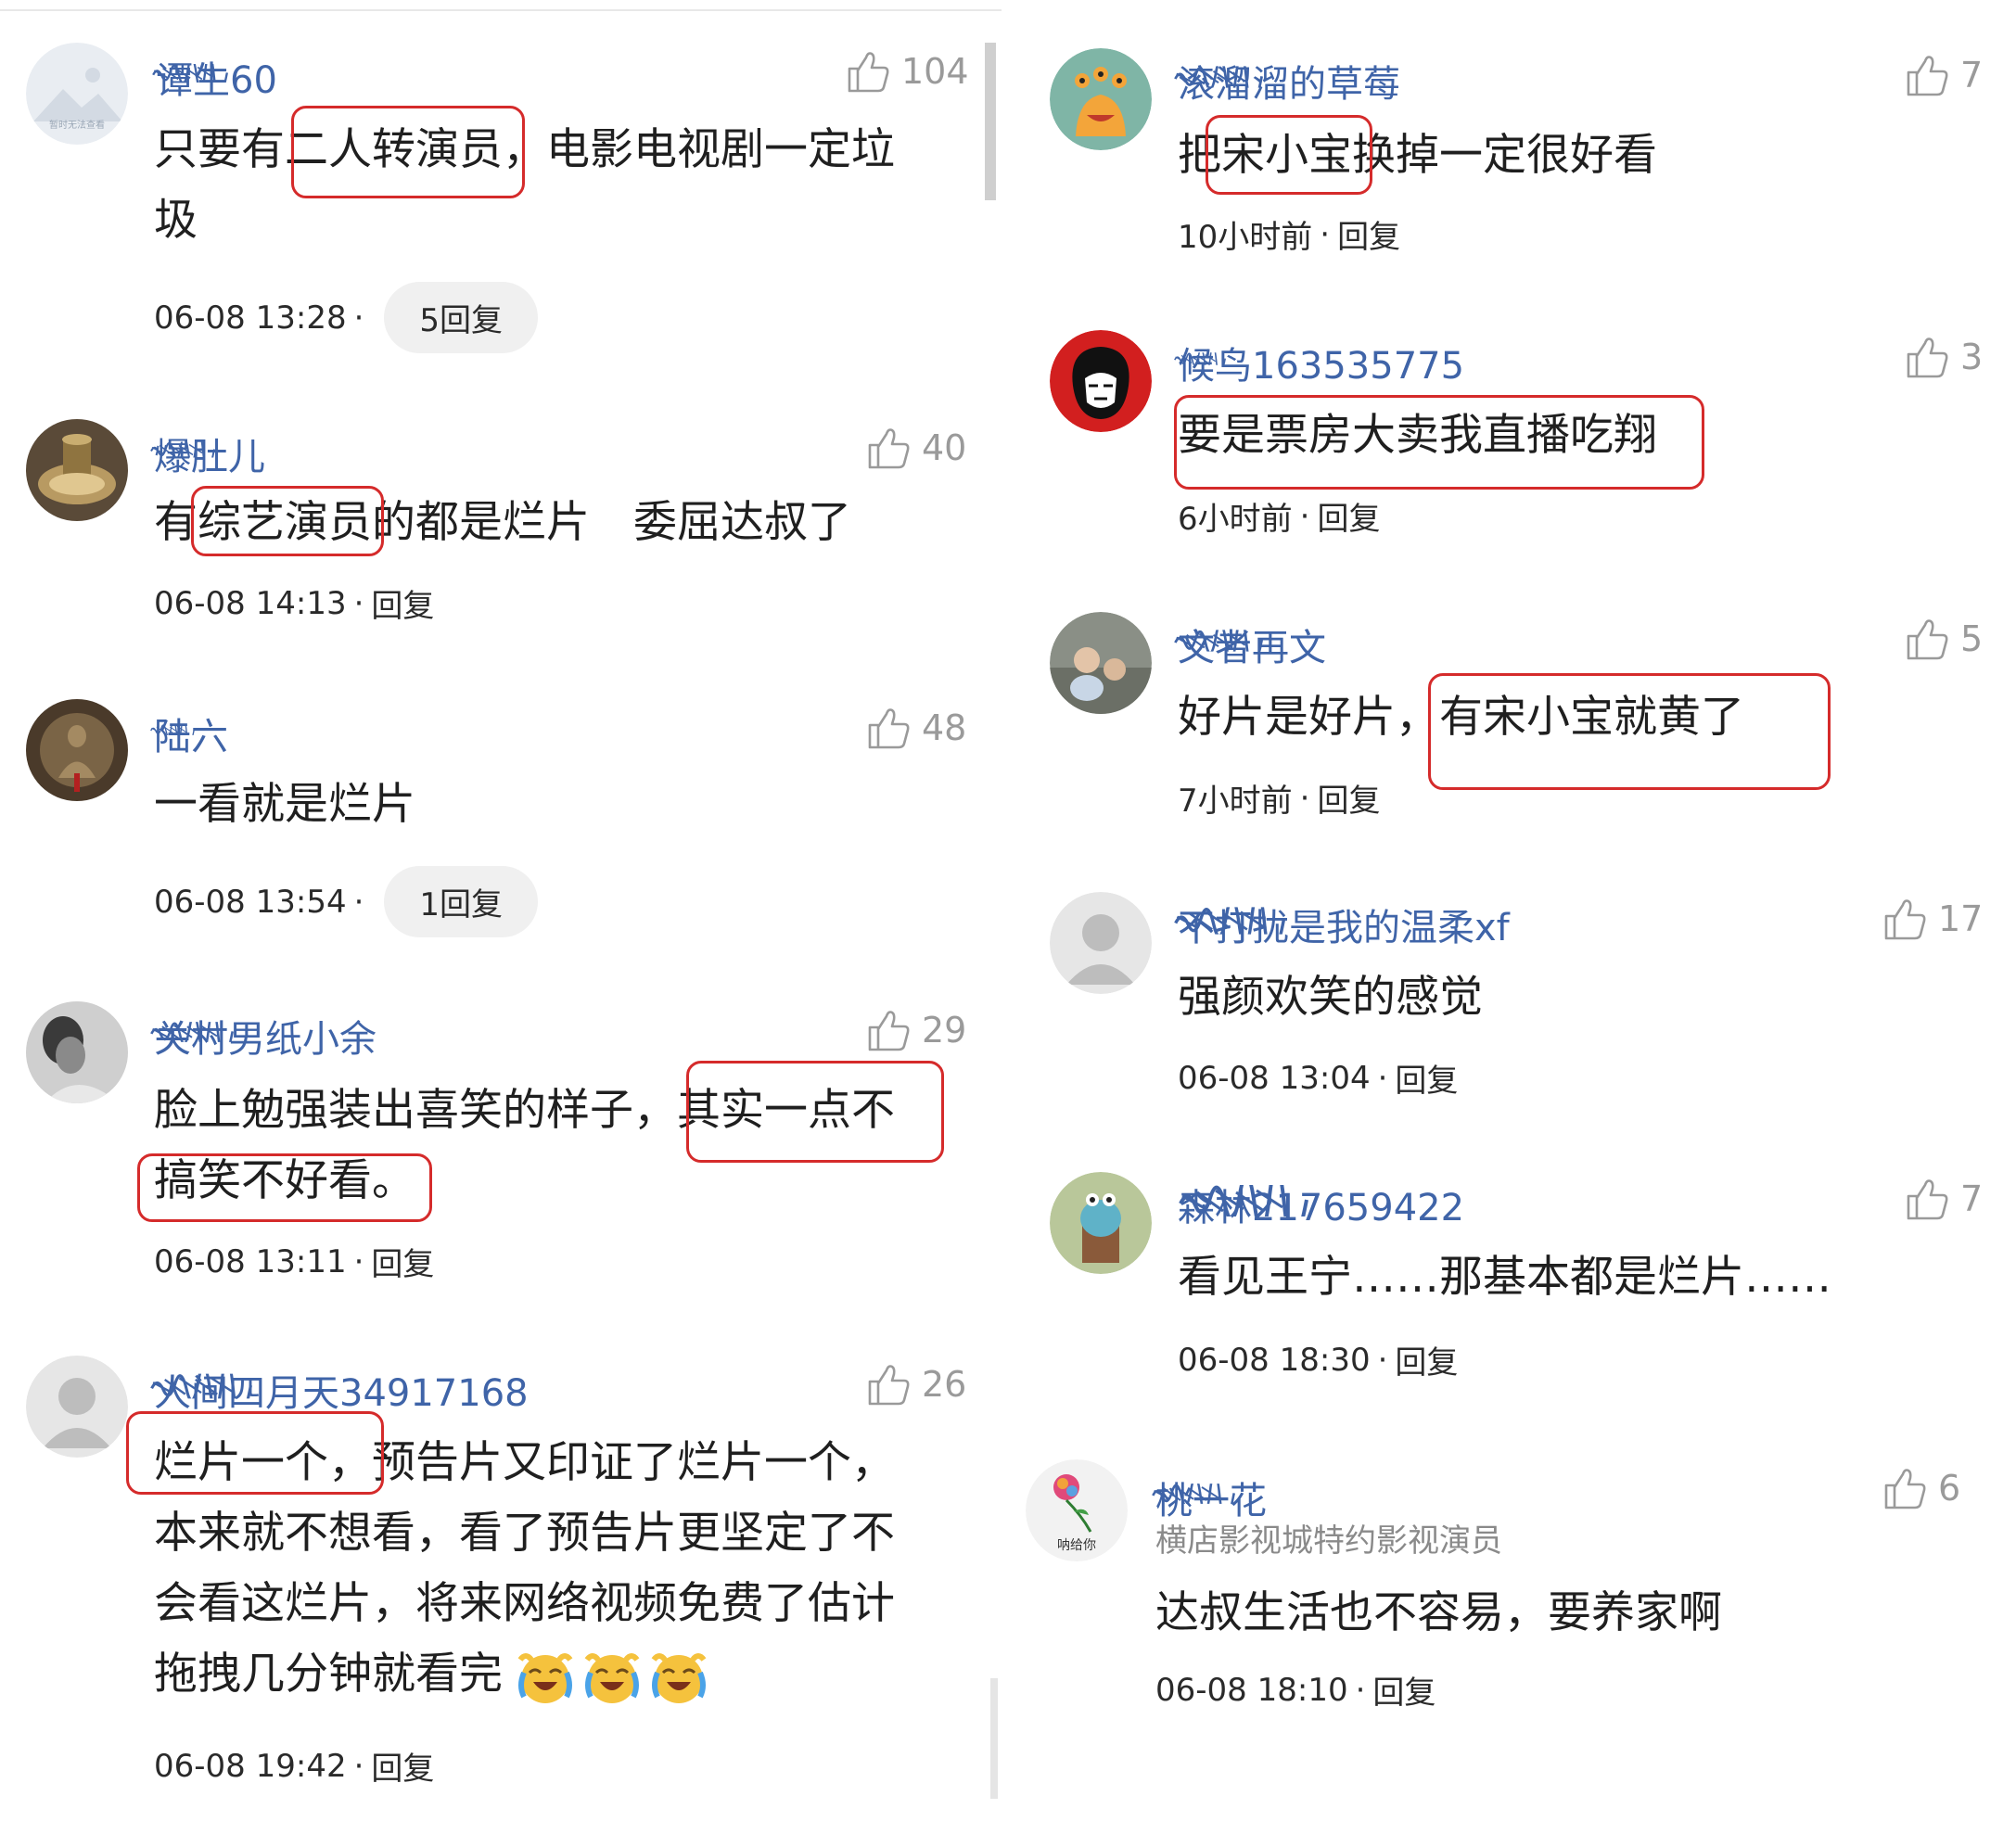 Image resolution: width=2016 pixels, height=1834 pixels. What do you see at coordinates (1252, 644) in the screenshot?
I see `username: 文者再文` at bounding box center [1252, 644].